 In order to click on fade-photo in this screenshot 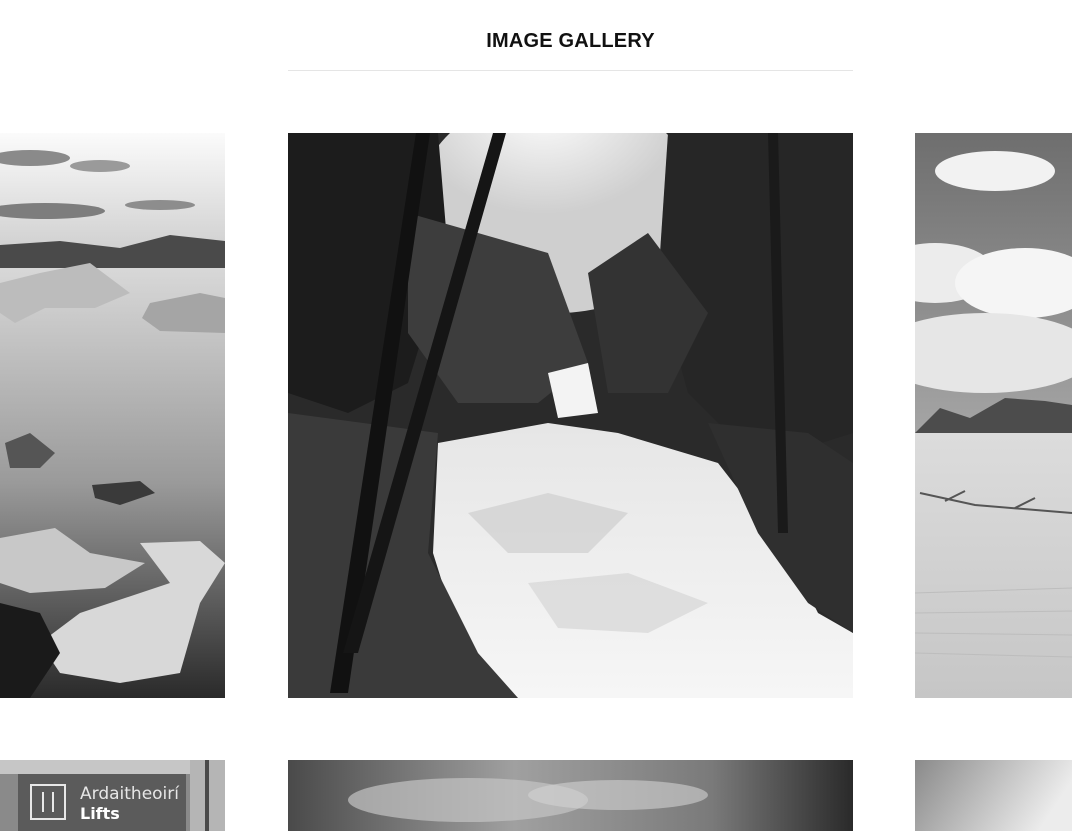, I will do `click(993, 795)`.